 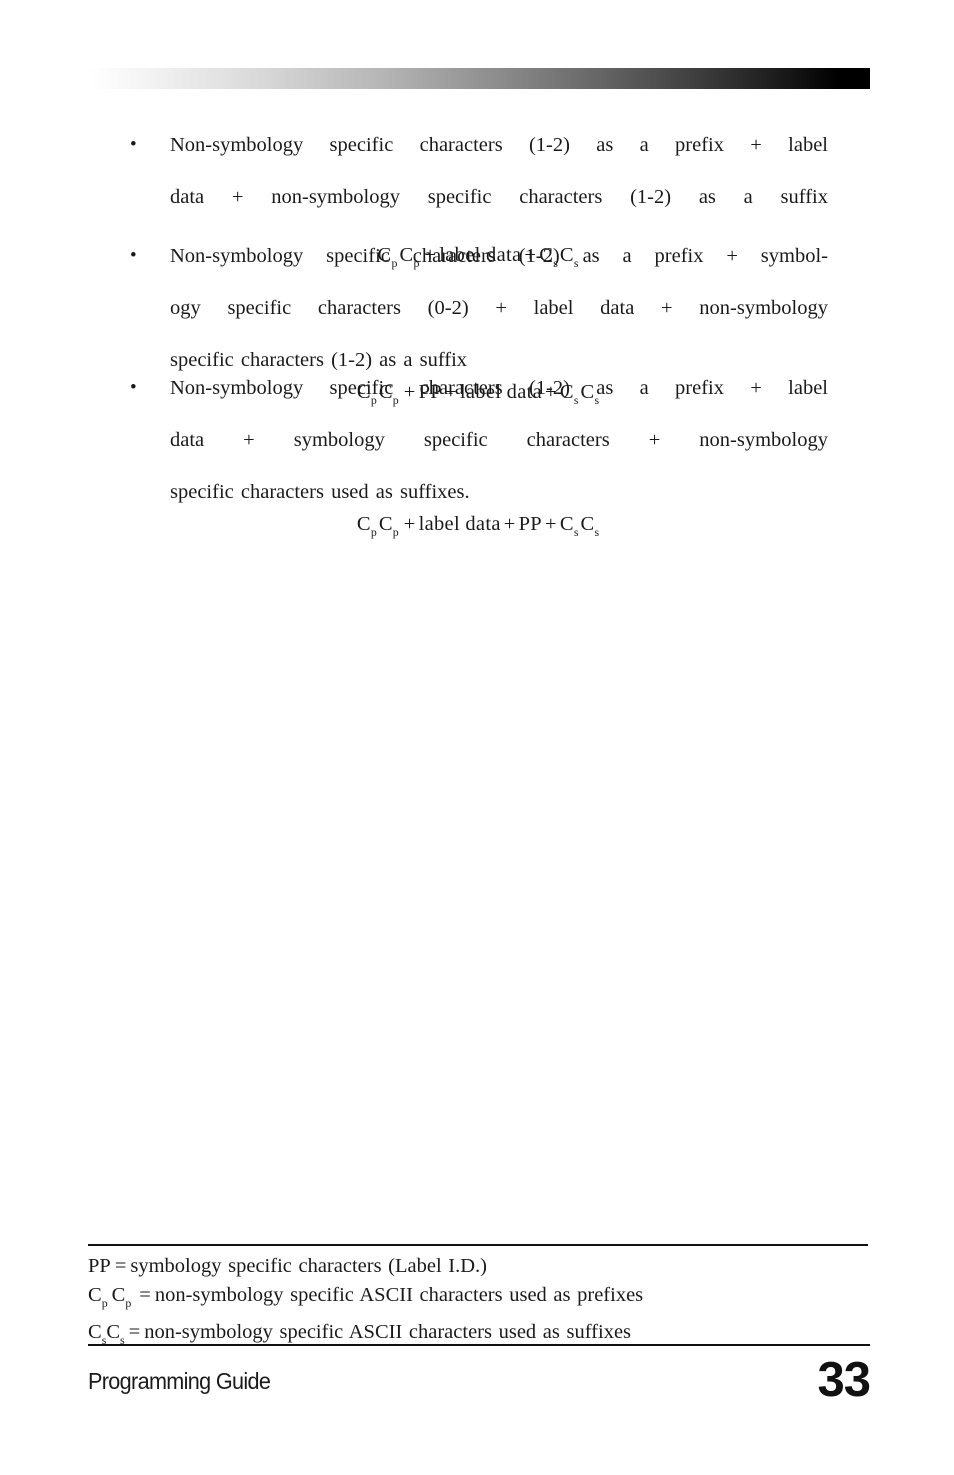 What do you see at coordinates (320, 492) in the screenshot?
I see `bullet-line: specific characters used as suffixes.` at bounding box center [320, 492].